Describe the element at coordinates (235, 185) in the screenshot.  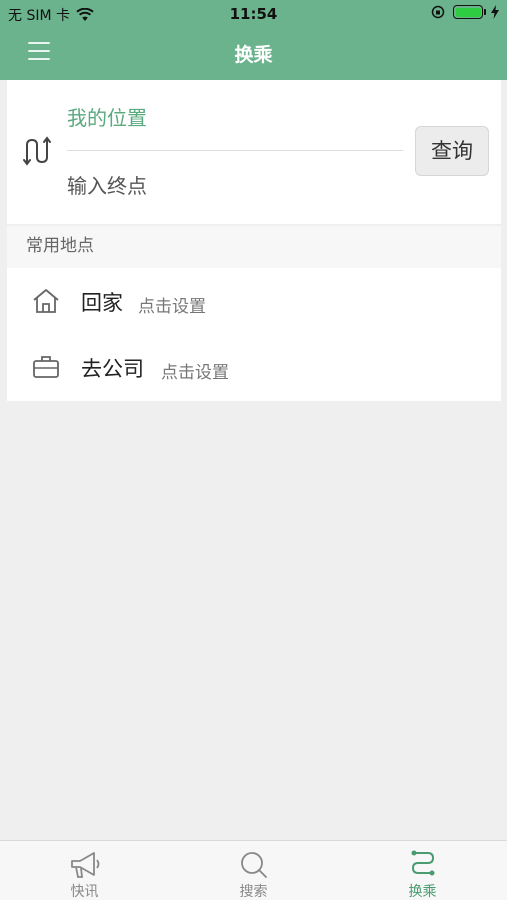
I see `destination-input: 输入终点` at that location.